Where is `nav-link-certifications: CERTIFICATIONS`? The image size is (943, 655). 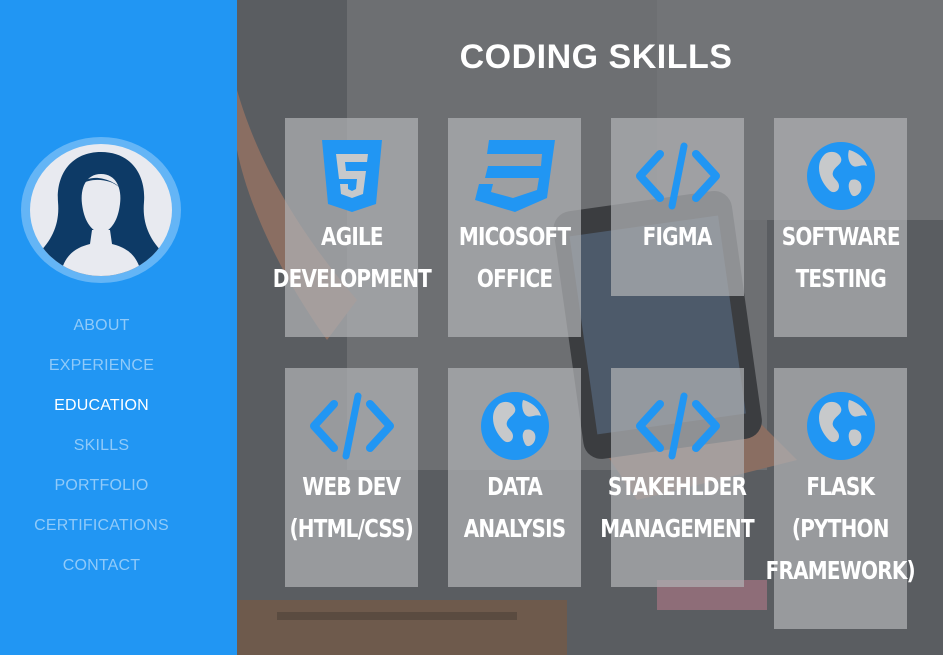
nav-link-certifications: CERTIFICATIONS is located at coordinates (101, 526).